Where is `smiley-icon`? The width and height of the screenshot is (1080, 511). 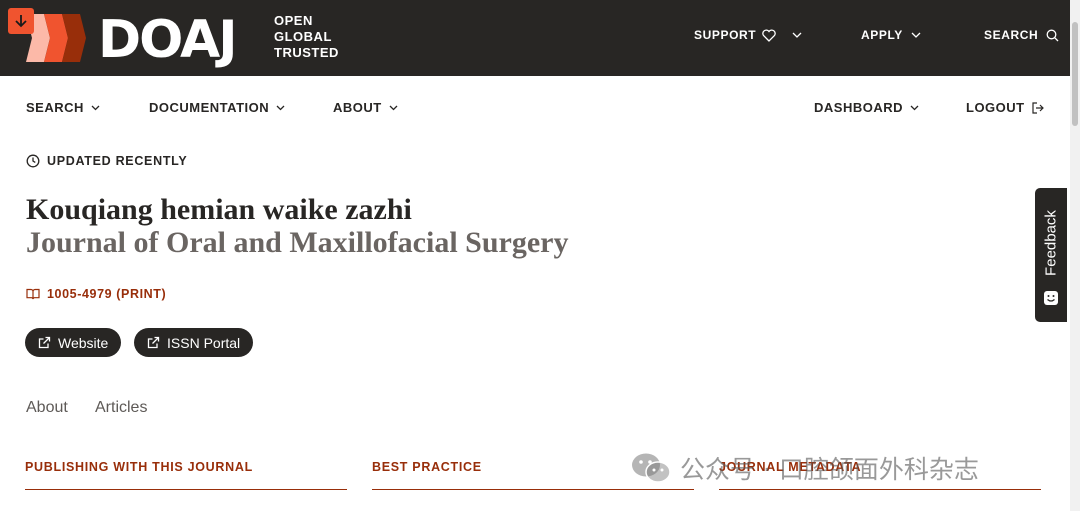
smiley-icon is located at coordinates (1051, 298).